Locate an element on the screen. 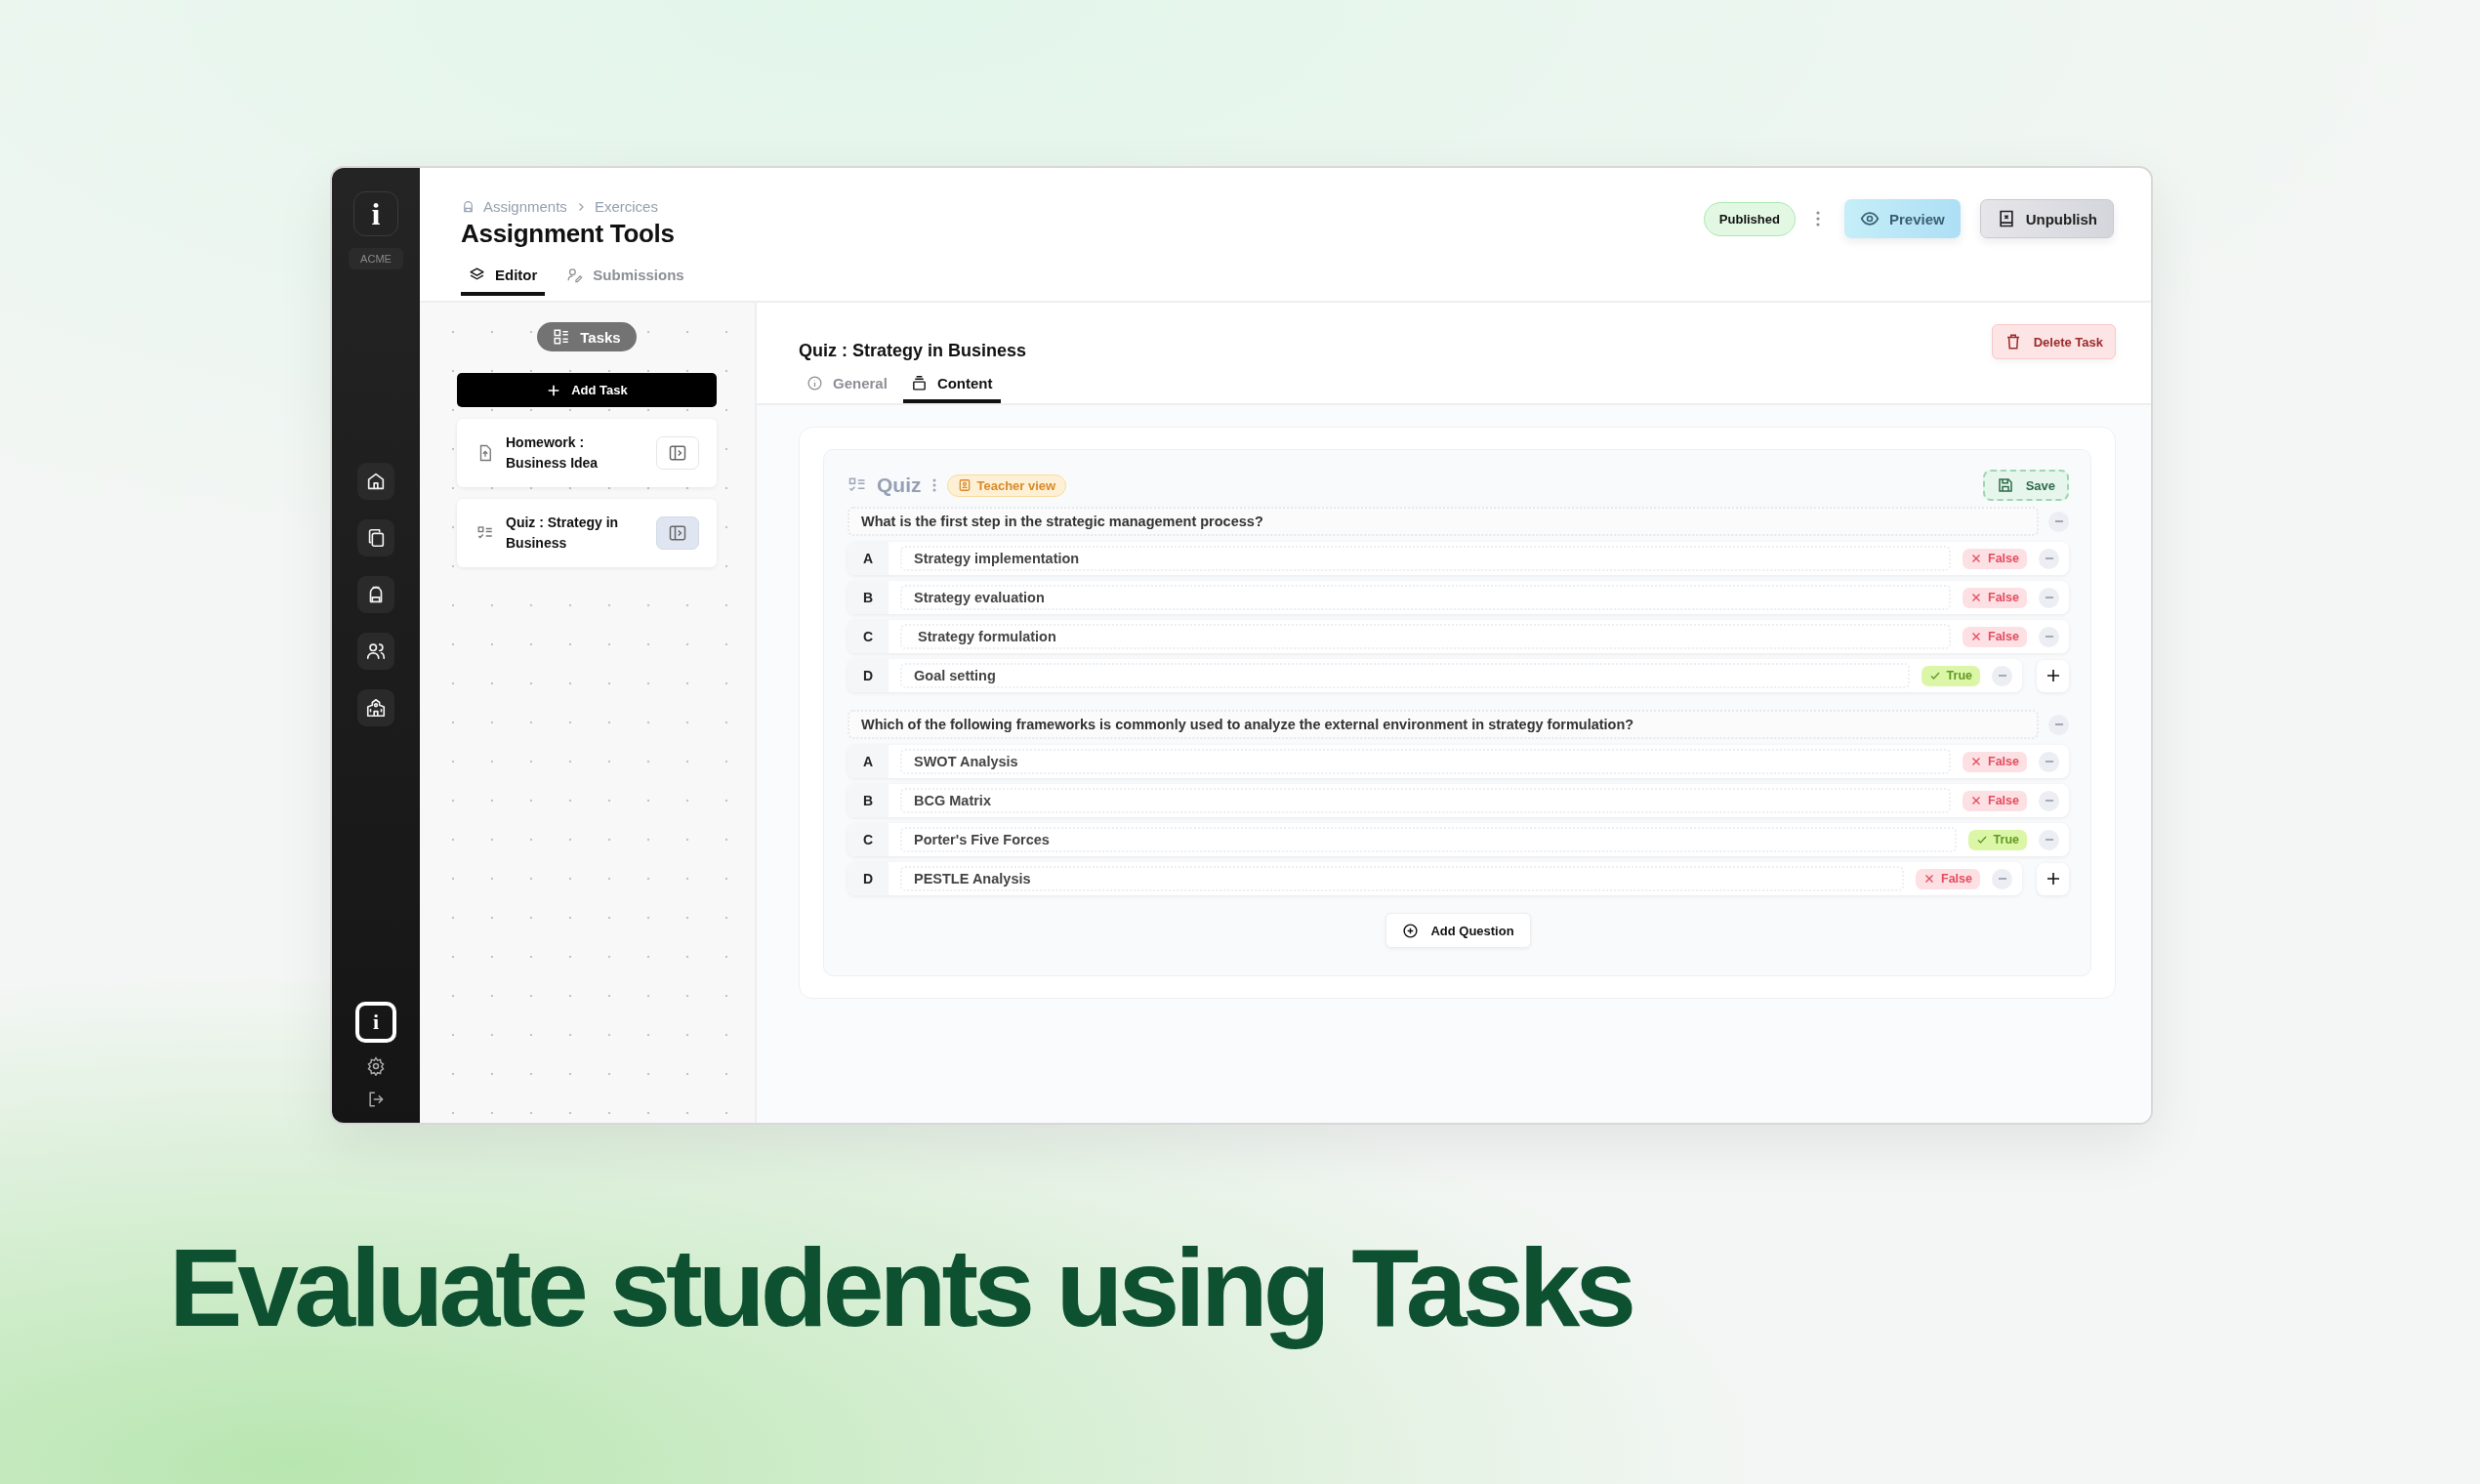 This screenshot has width=2480, height=1484. teacher-view-badge: Teacher view is located at coordinates (1007, 486).